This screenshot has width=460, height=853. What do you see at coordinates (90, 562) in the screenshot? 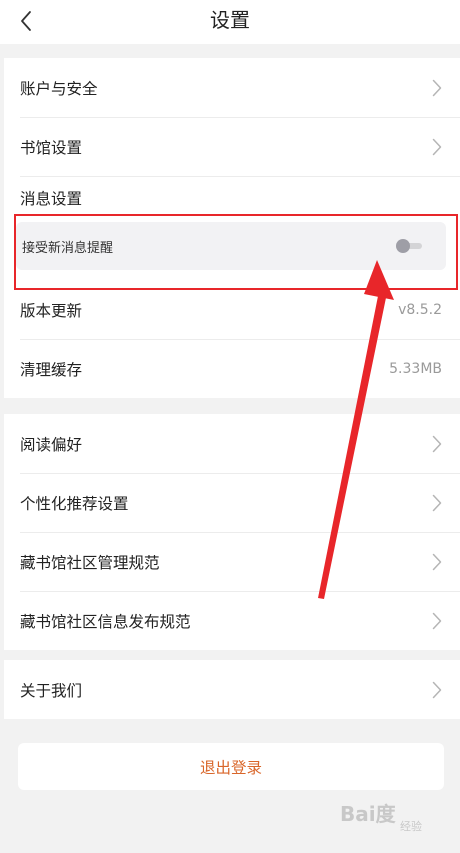
I see `row-label: 藏书馆社区管理规范` at bounding box center [90, 562].